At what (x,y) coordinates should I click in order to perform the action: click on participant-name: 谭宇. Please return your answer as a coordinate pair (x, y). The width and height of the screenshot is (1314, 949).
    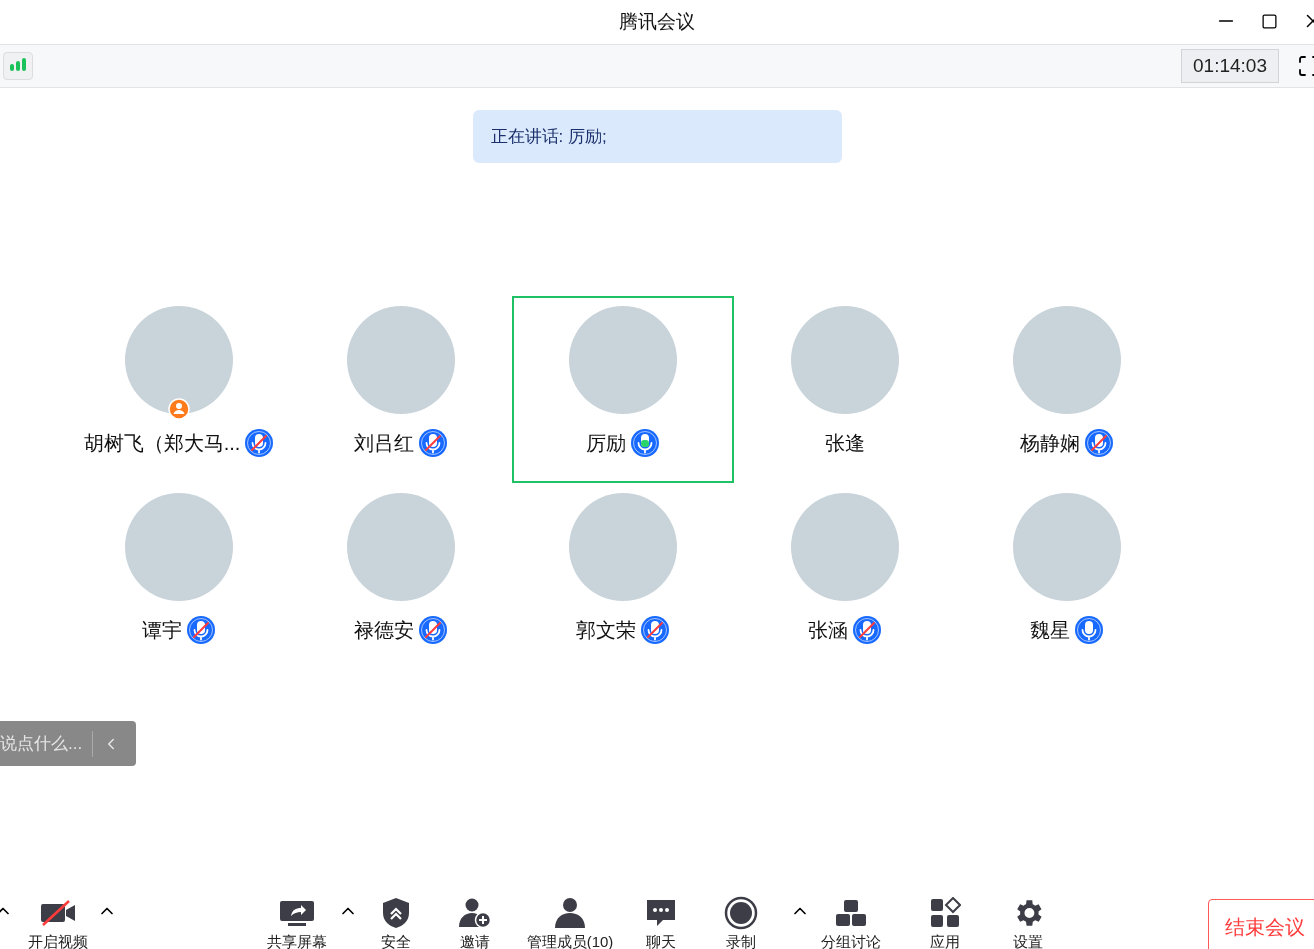
    Looking at the image, I should click on (162, 630).